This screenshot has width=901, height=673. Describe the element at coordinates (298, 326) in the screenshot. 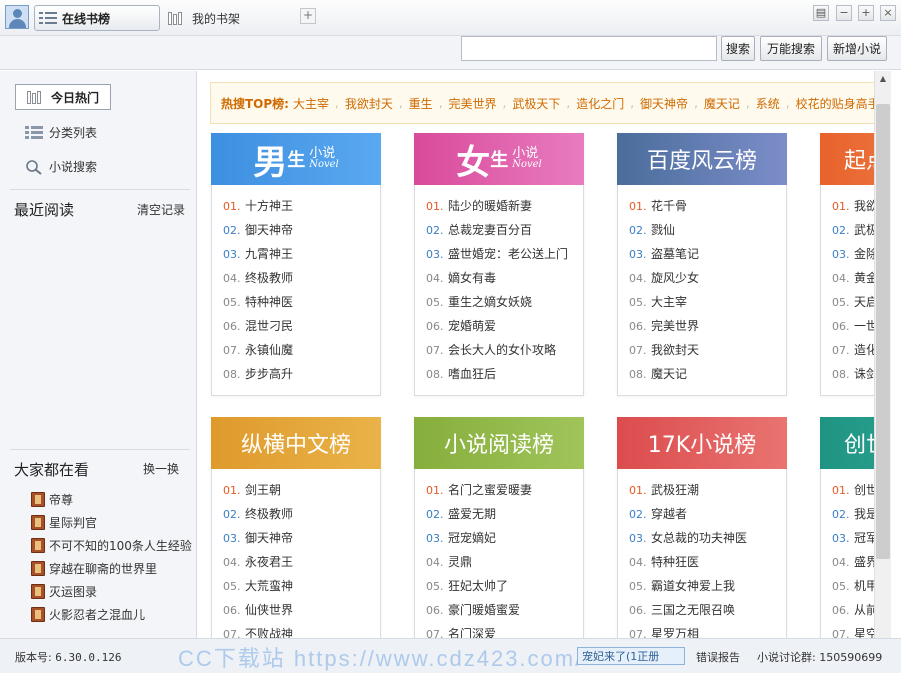

I see `list-item: 06. 混世刁民` at that location.